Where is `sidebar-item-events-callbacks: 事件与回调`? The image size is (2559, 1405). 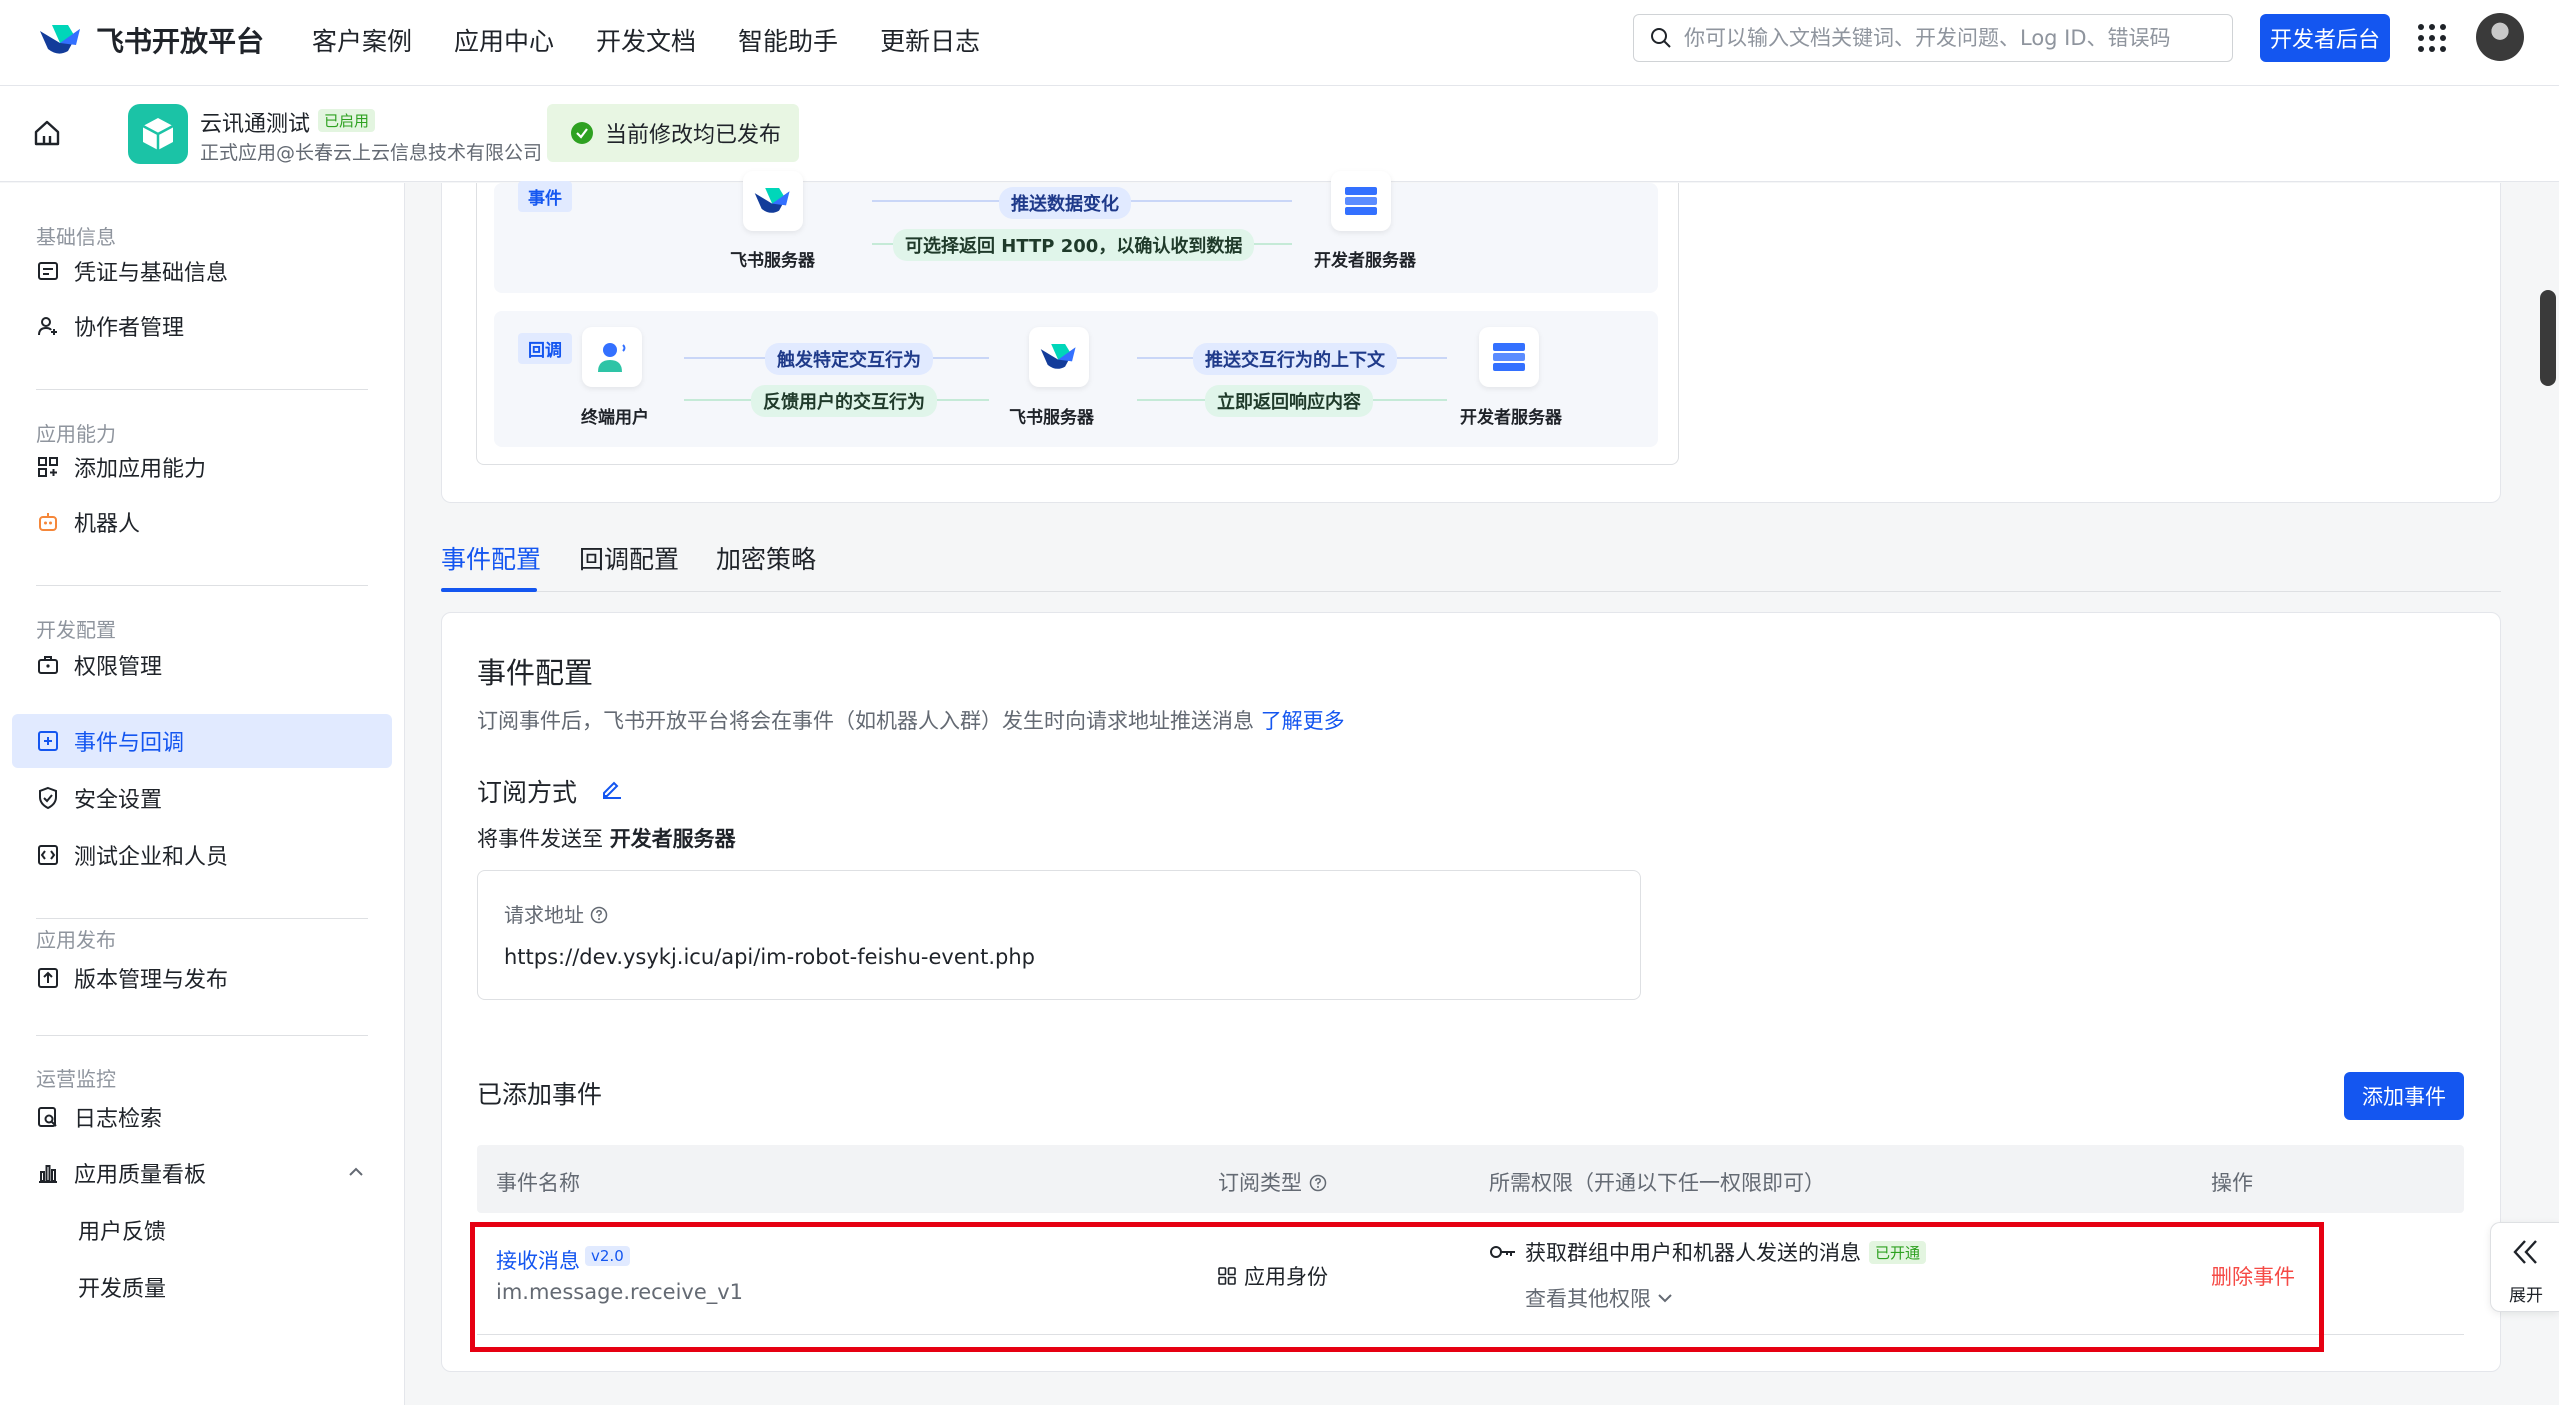 sidebar-item-events-callbacks: 事件与回调 is located at coordinates (202, 741).